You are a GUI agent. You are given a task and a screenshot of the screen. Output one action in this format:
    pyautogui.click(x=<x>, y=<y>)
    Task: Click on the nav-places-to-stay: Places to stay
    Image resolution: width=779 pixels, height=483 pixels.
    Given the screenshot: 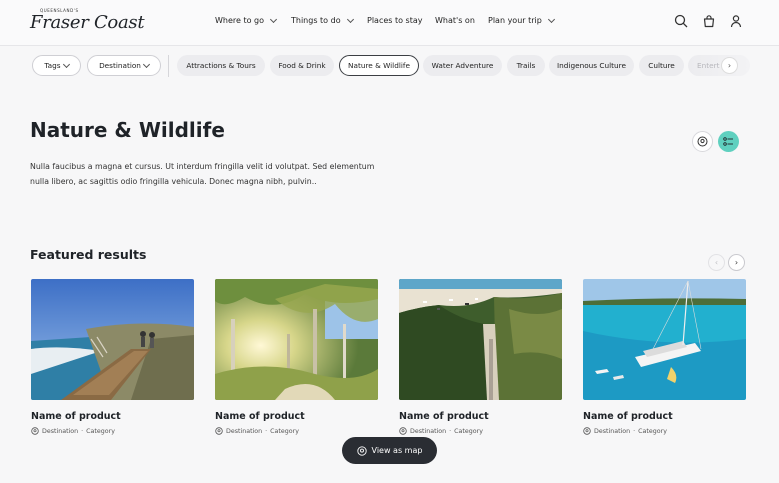 What is the action you would take?
    pyautogui.click(x=395, y=20)
    